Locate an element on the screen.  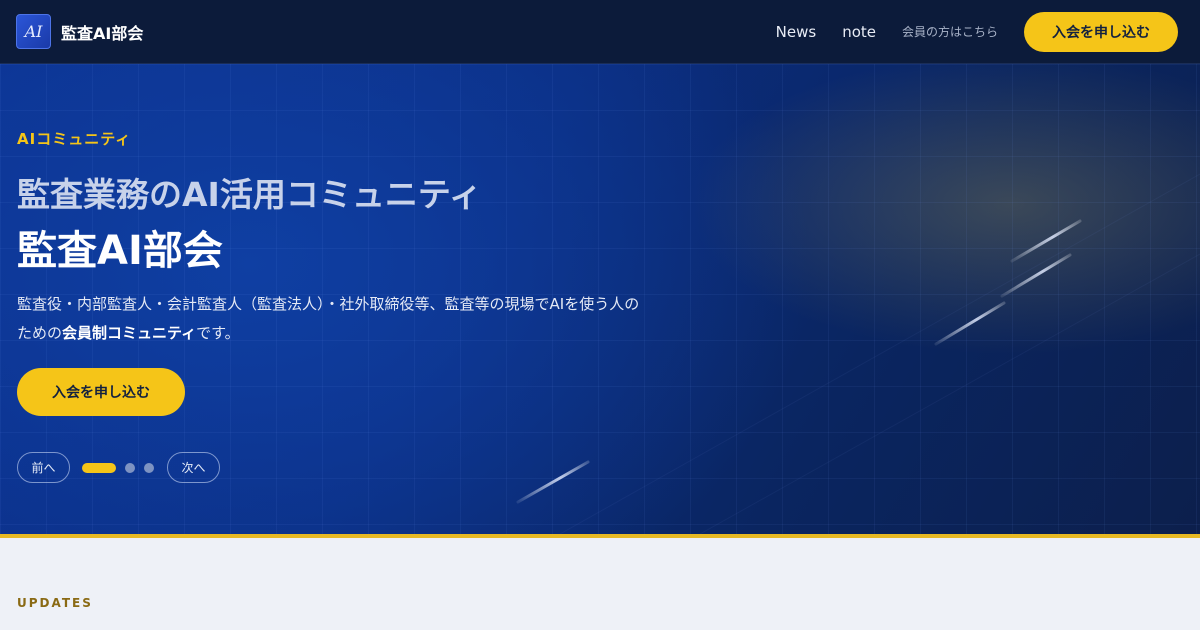
hero-title: 監査AI部会 is located at coordinates (120, 251).